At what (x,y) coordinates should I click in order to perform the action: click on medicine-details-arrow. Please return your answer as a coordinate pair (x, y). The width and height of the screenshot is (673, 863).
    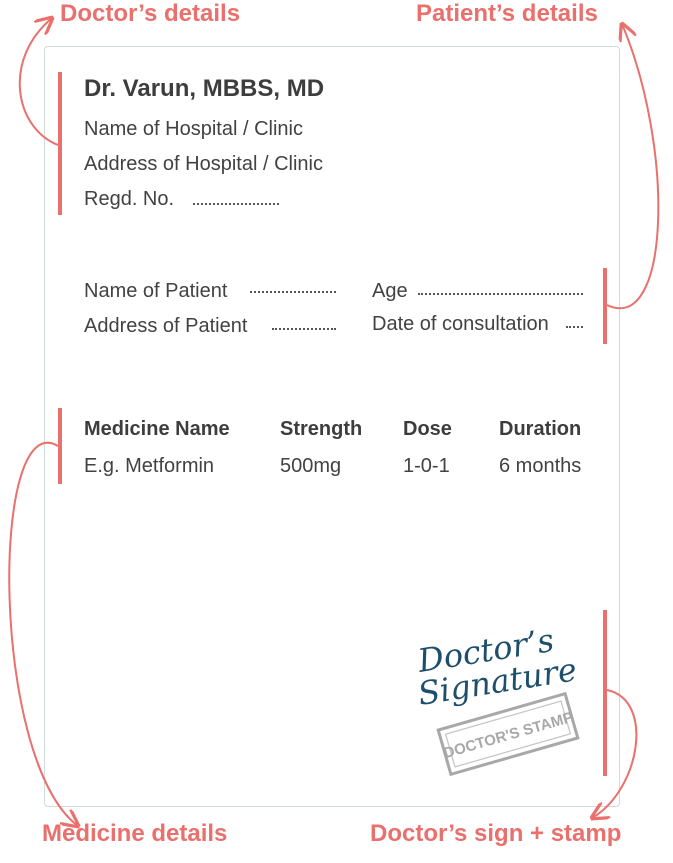
    Looking at the image, I should click on (43, 633).